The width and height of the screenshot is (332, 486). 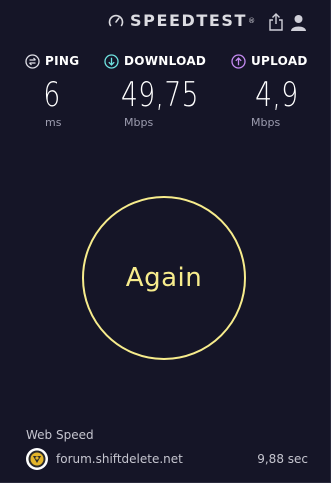 I want to click on server-logo, so click(x=37, y=459).